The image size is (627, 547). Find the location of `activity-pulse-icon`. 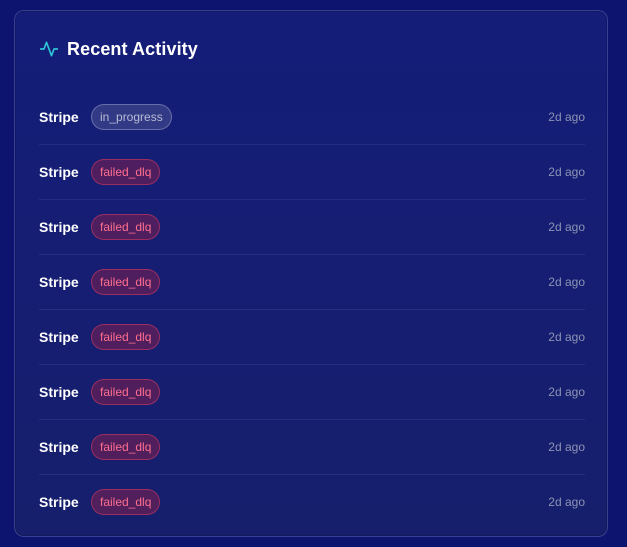

activity-pulse-icon is located at coordinates (49, 49).